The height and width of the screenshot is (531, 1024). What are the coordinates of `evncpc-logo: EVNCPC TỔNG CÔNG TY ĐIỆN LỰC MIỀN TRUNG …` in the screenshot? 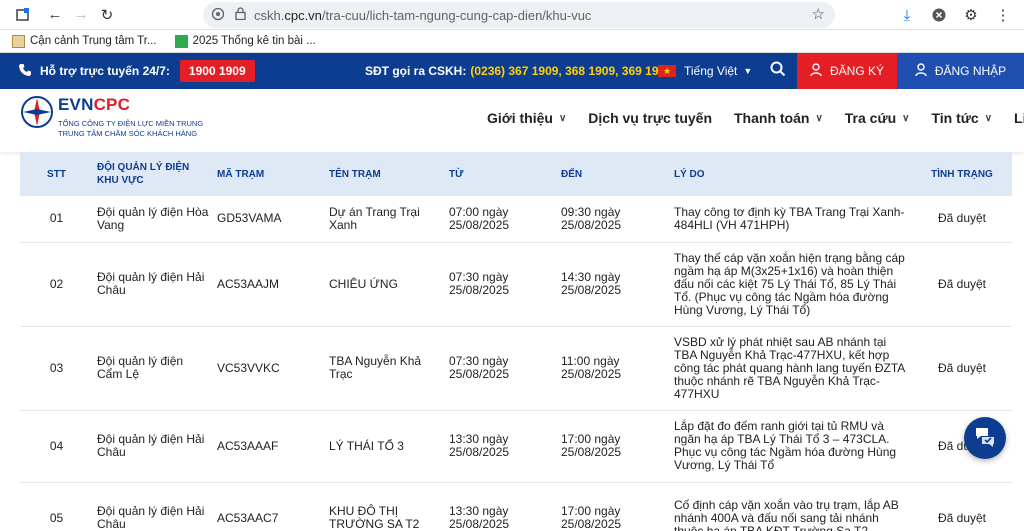 It's located at (111, 117).